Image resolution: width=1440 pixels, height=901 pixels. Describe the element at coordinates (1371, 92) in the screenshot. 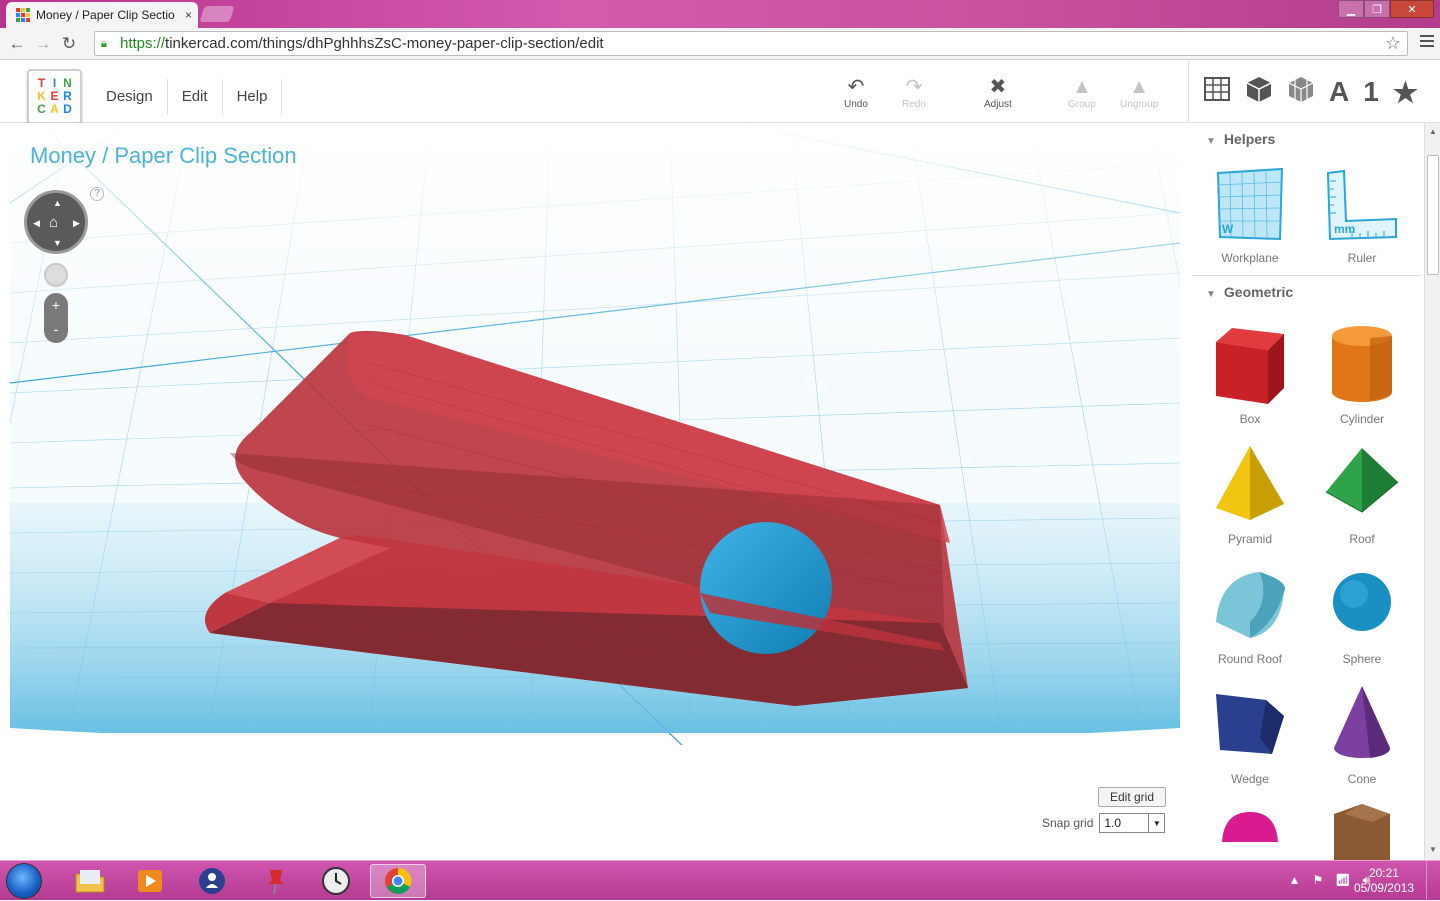

I see `number-icon: 1` at that location.